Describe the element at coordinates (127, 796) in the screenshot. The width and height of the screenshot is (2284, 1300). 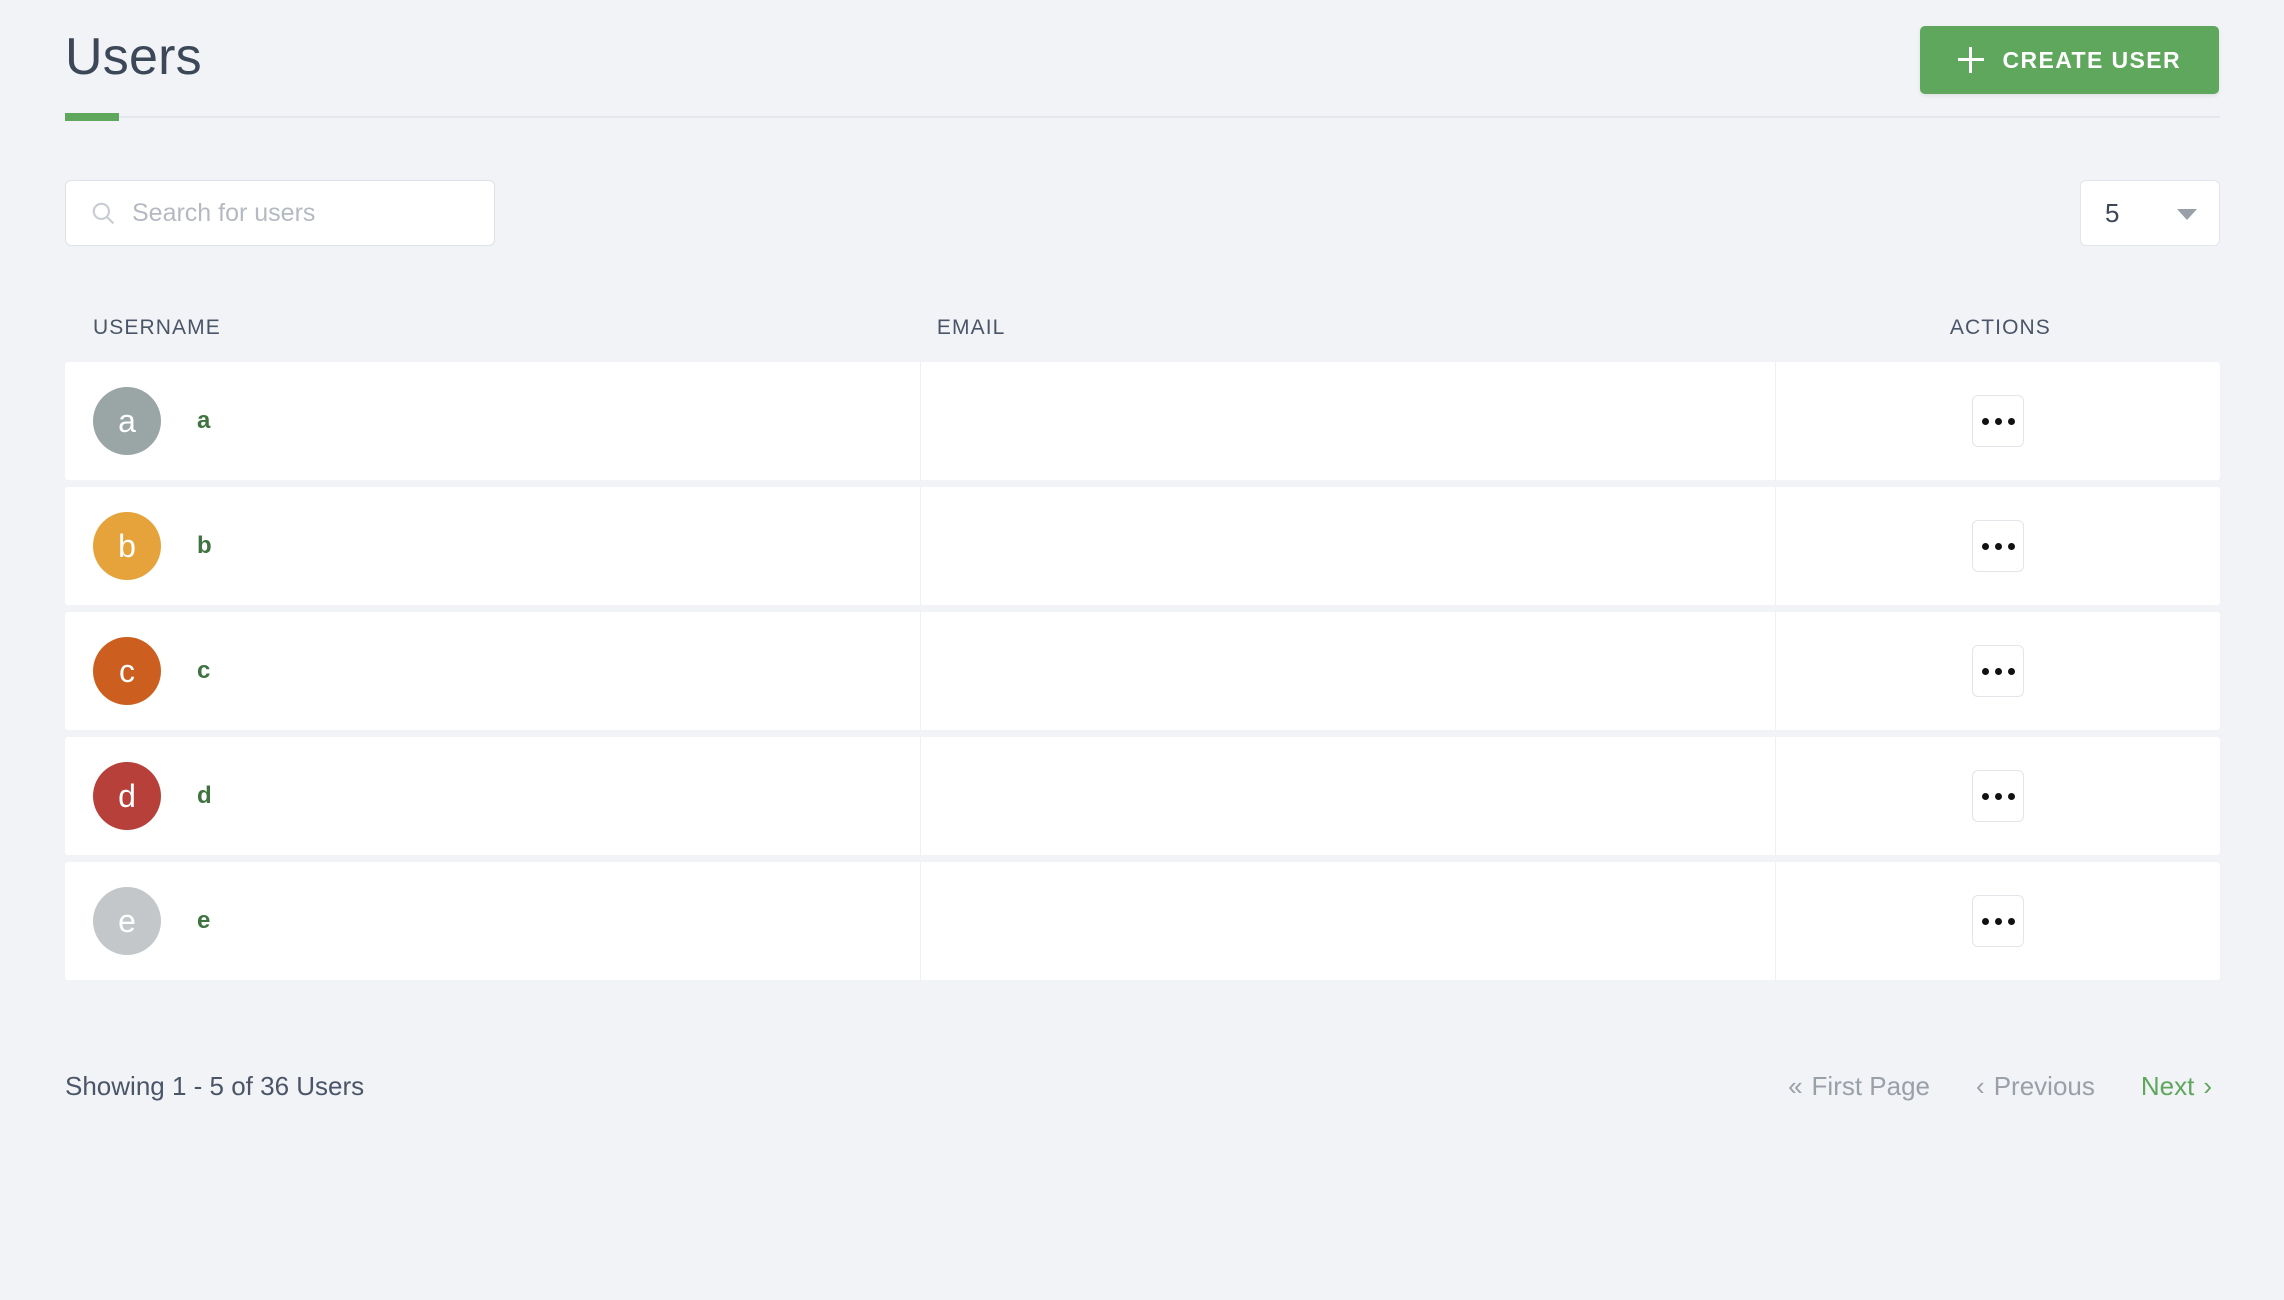
I see `avatar: d` at that location.